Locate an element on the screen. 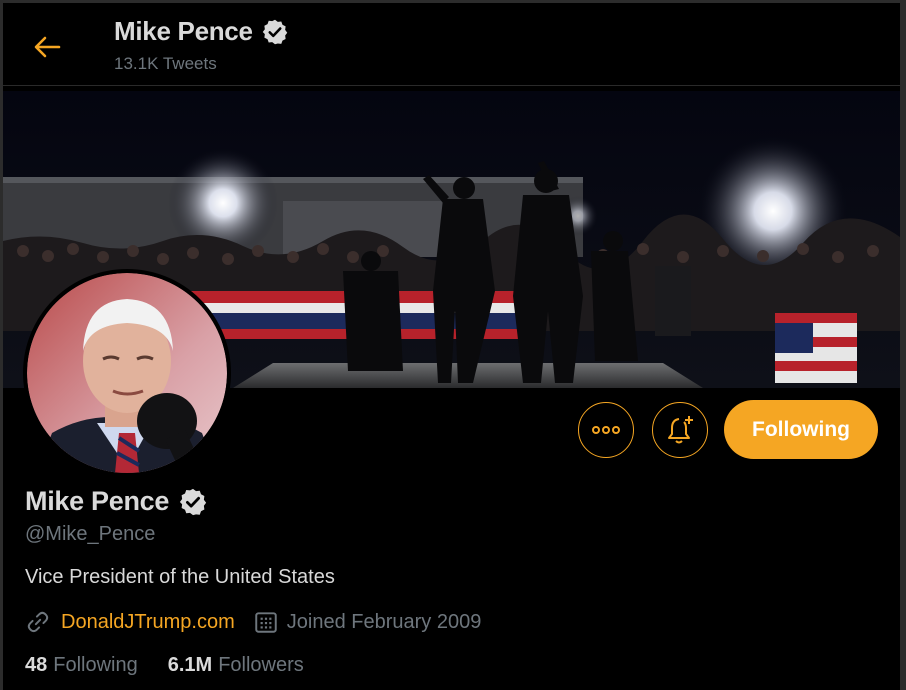 The height and width of the screenshot is (690, 906). following-stat: 48 Following is located at coordinates (81, 665).